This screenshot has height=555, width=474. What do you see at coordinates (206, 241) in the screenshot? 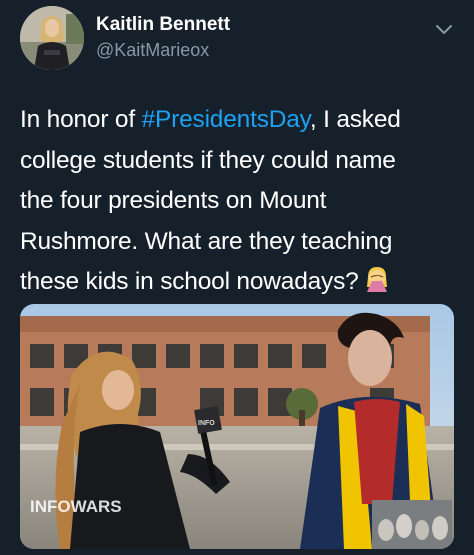
I see `tweet-text-line: Rushmore. What are they teaching` at bounding box center [206, 241].